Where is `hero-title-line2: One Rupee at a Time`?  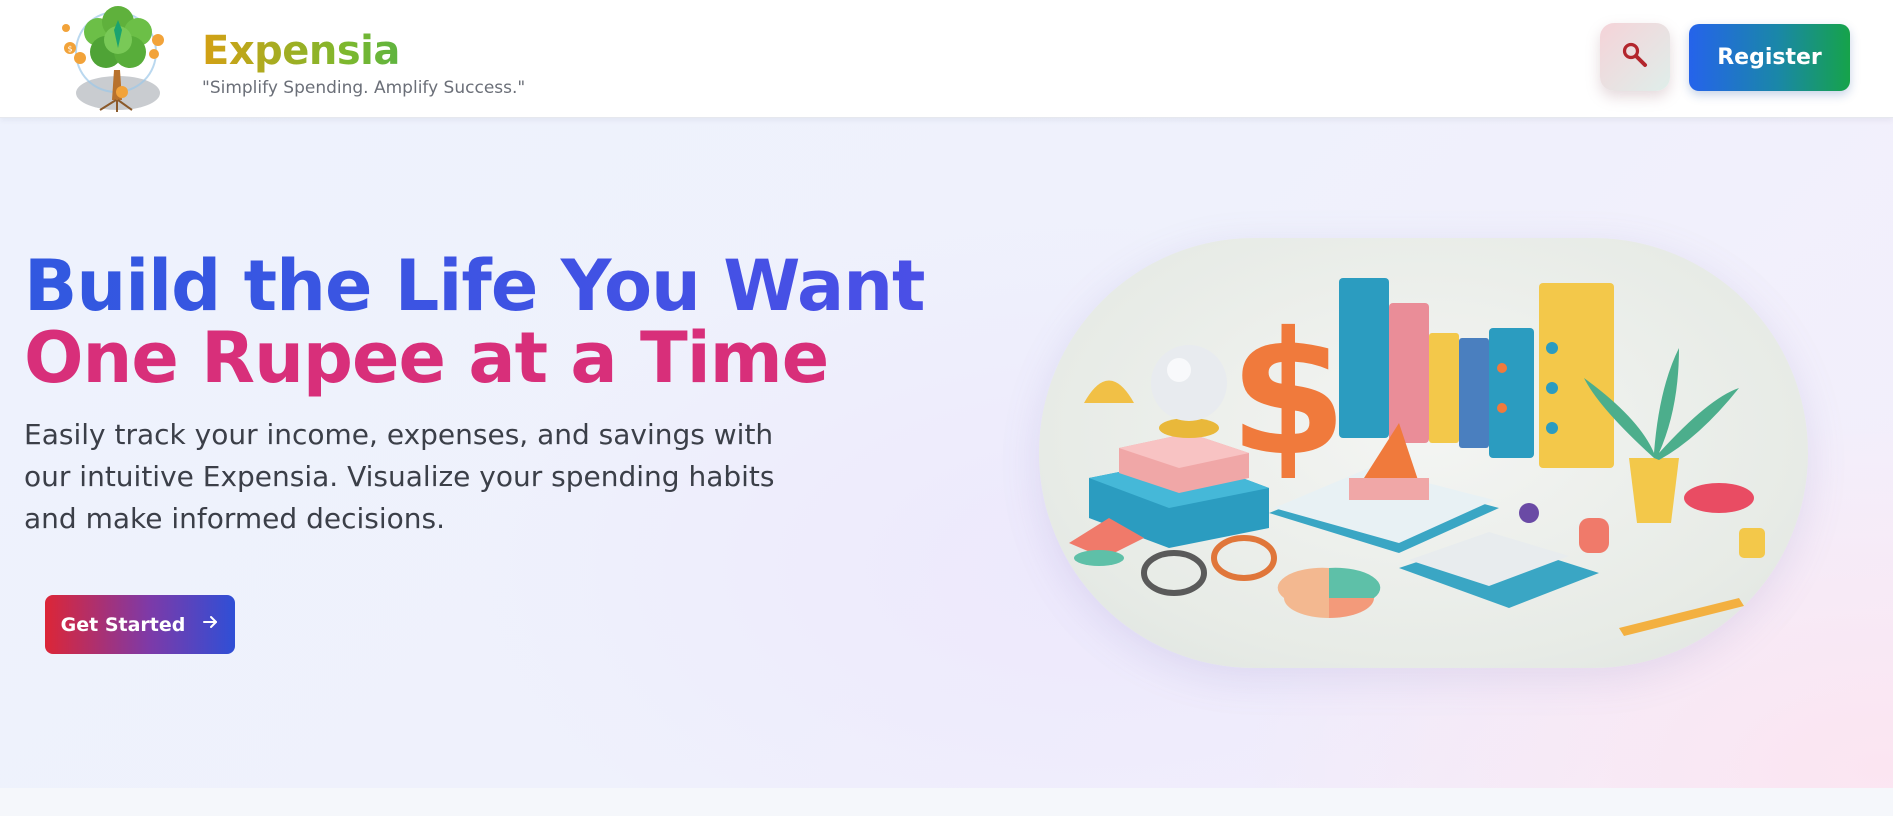 hero-title-line2: One Rupee at a Time is located at coordinates (426, 358).